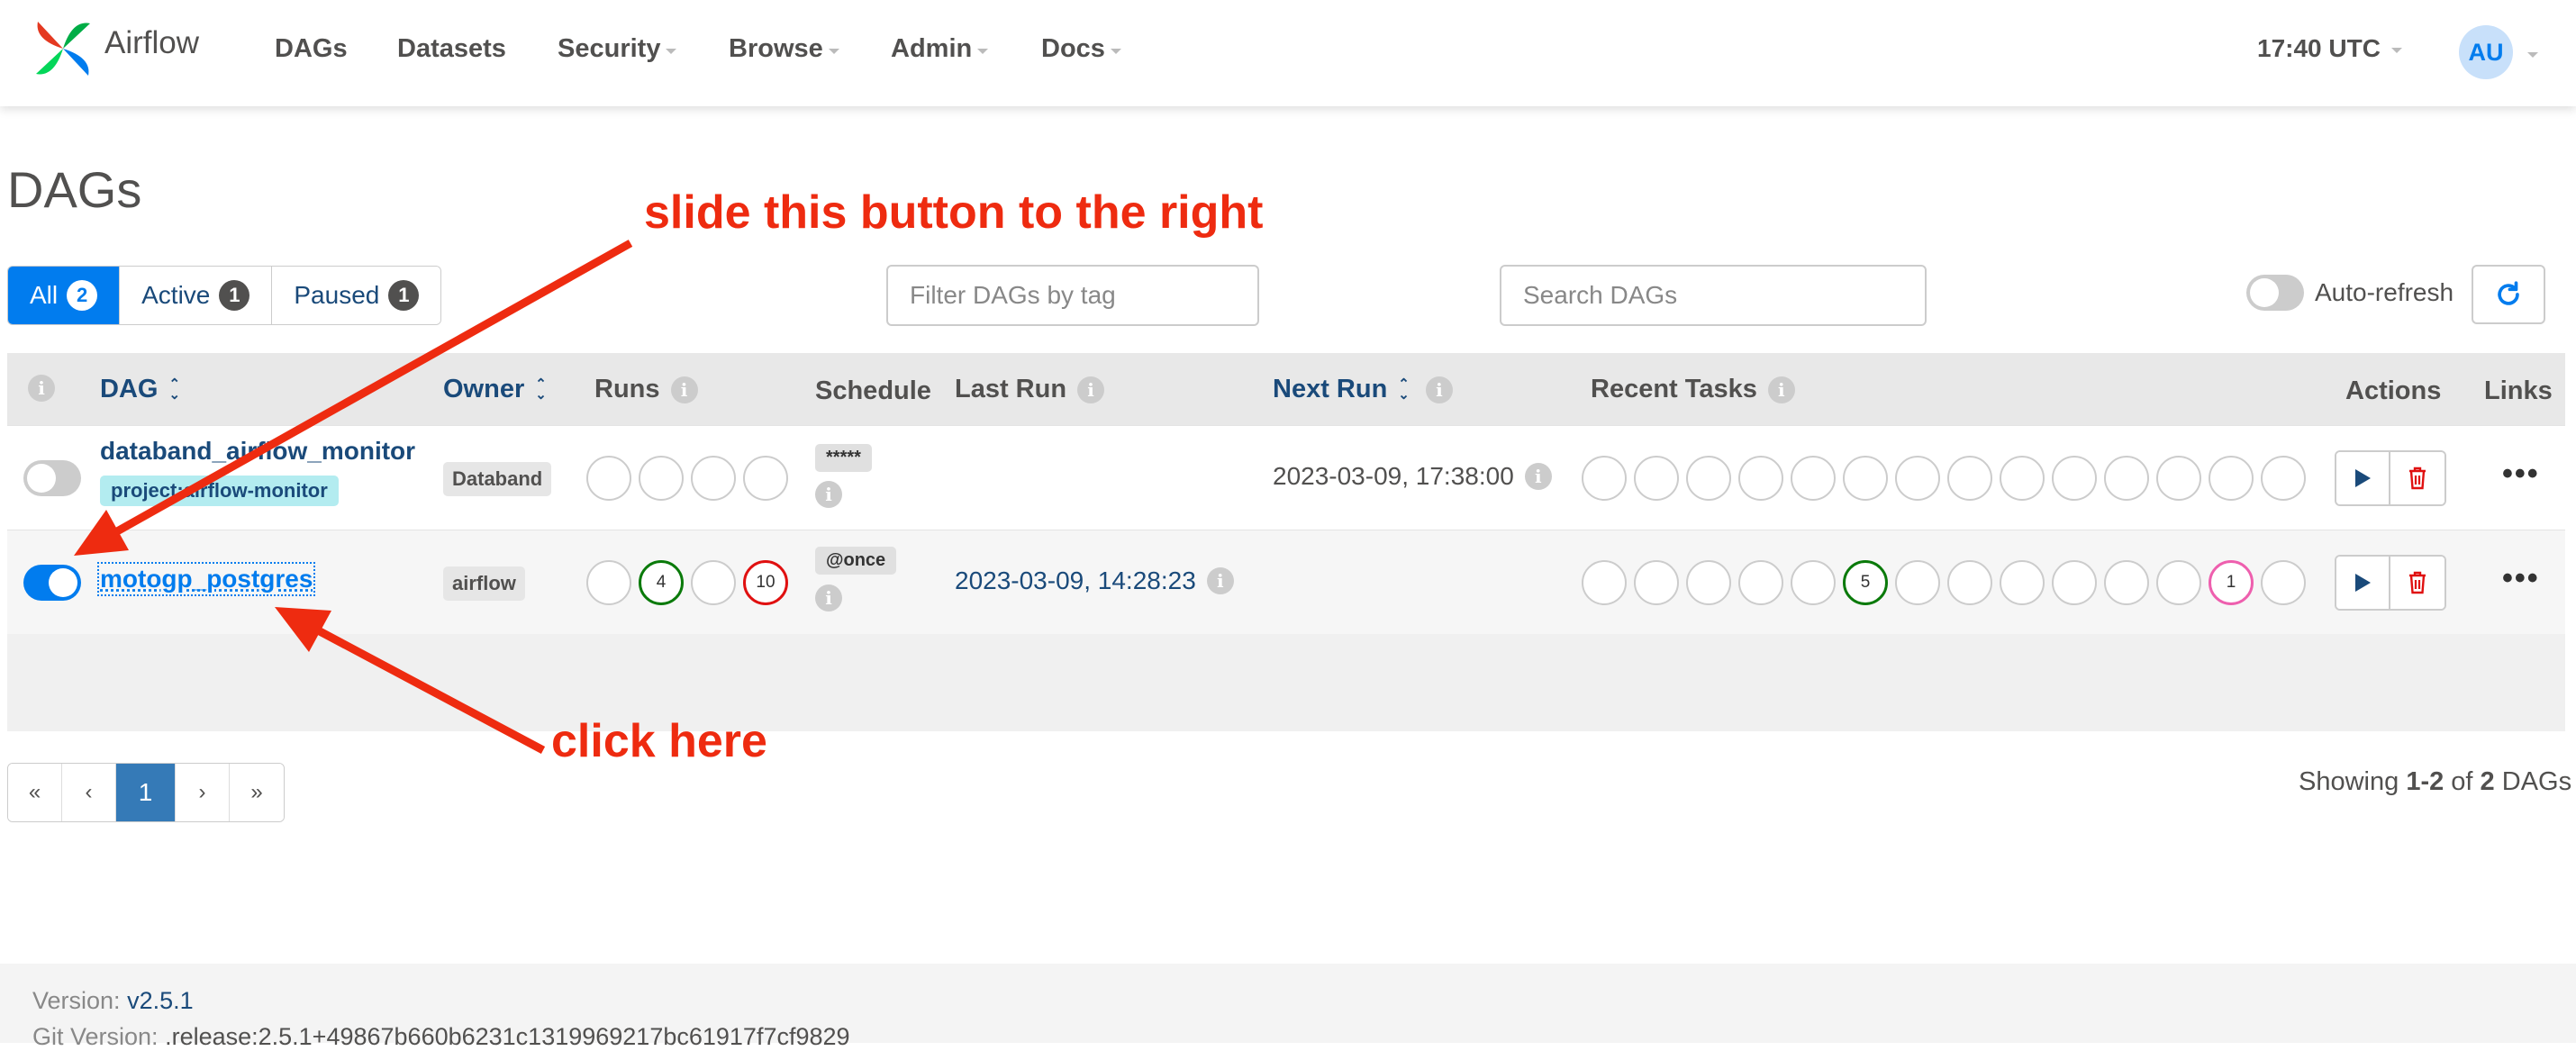  What do you see at coordinates (151, 43) in the screenshot?
I see `brand-name: Airflow` at bounding box center [151, 43].